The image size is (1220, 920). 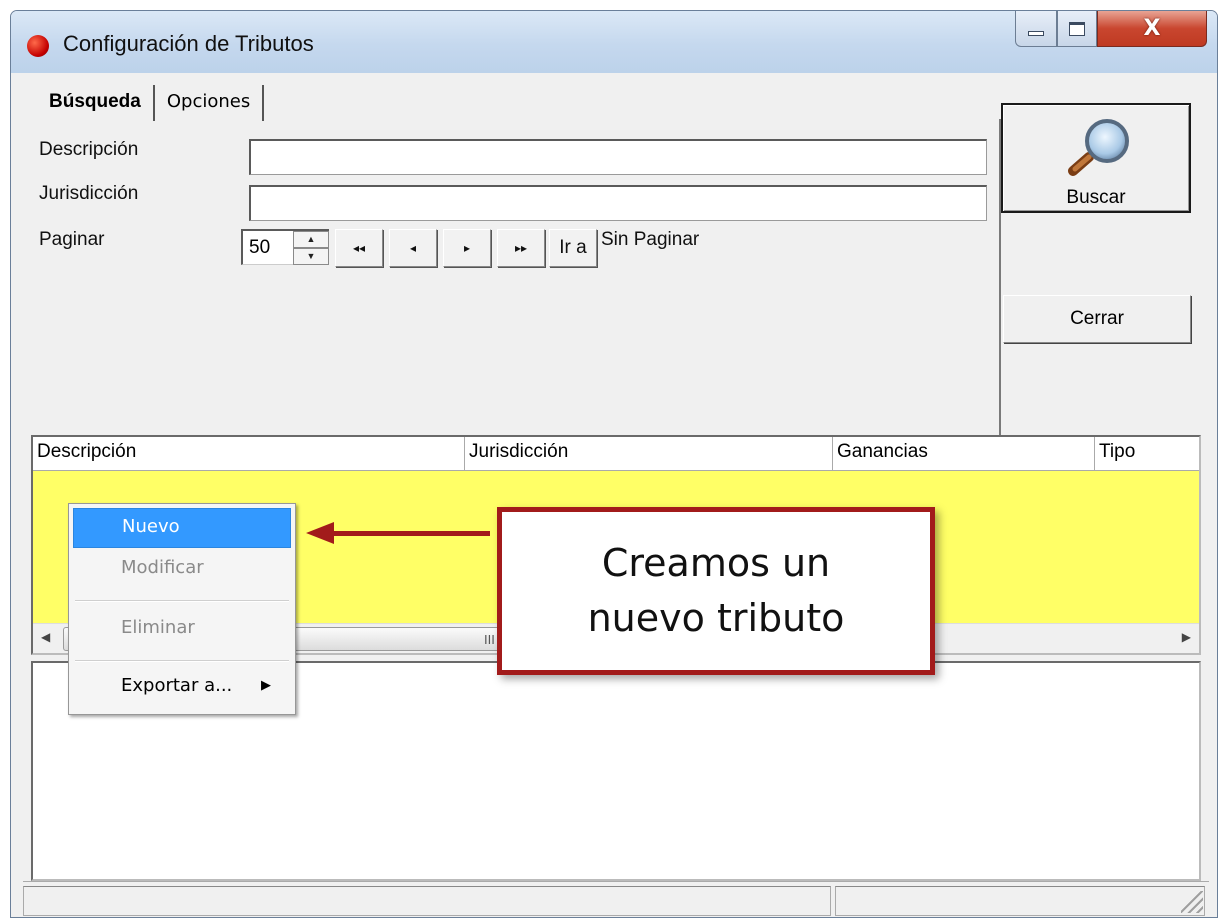 What do you see at coordinates (1192, 902) in the screenshot?
I see `resize-grip-icon` at bounding box center [1192, 902].